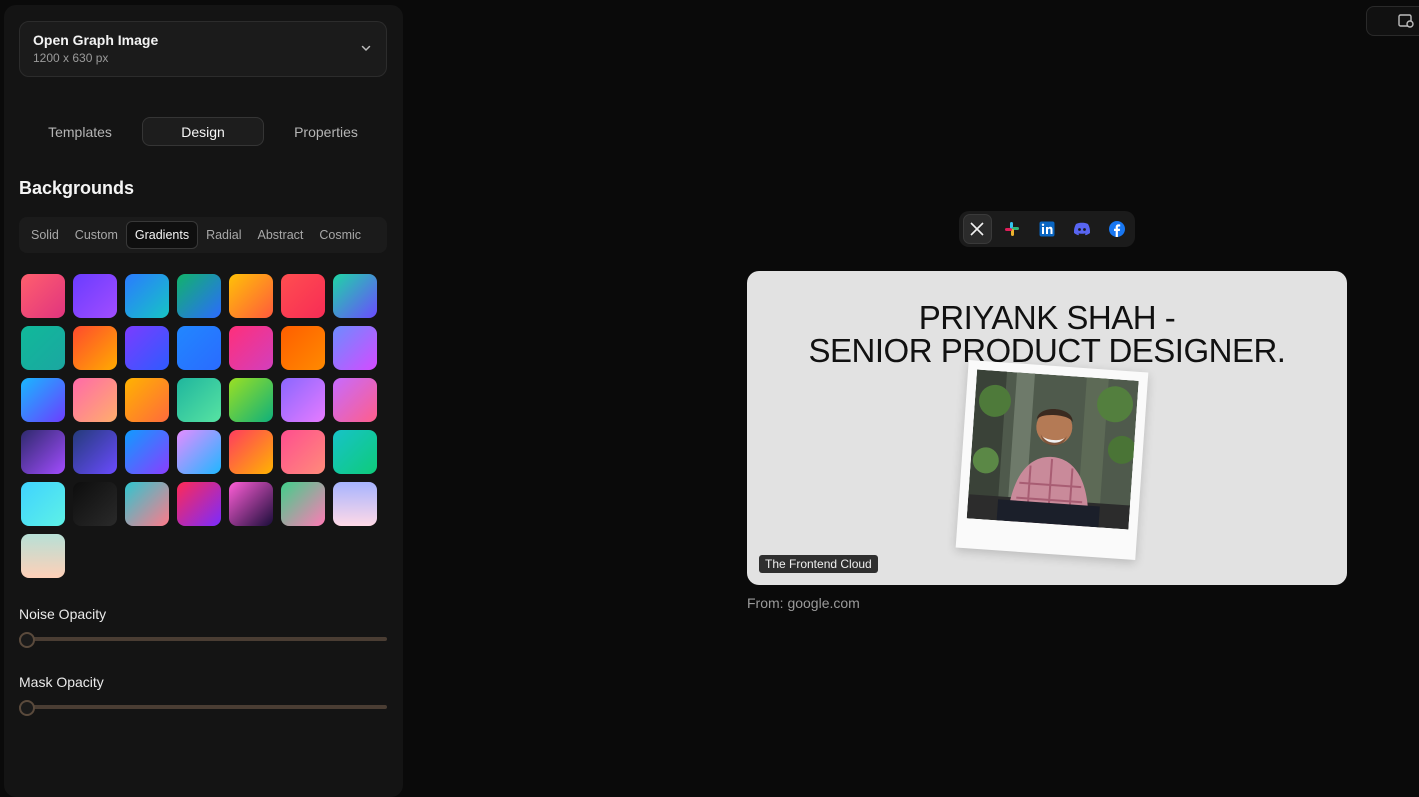 This screenshot has width=1419, height=797. What do you see at coordinates (71, 58) in the screenshot?
I see `format-size: 1200 x 630 px` at bounding box center [71, 58].